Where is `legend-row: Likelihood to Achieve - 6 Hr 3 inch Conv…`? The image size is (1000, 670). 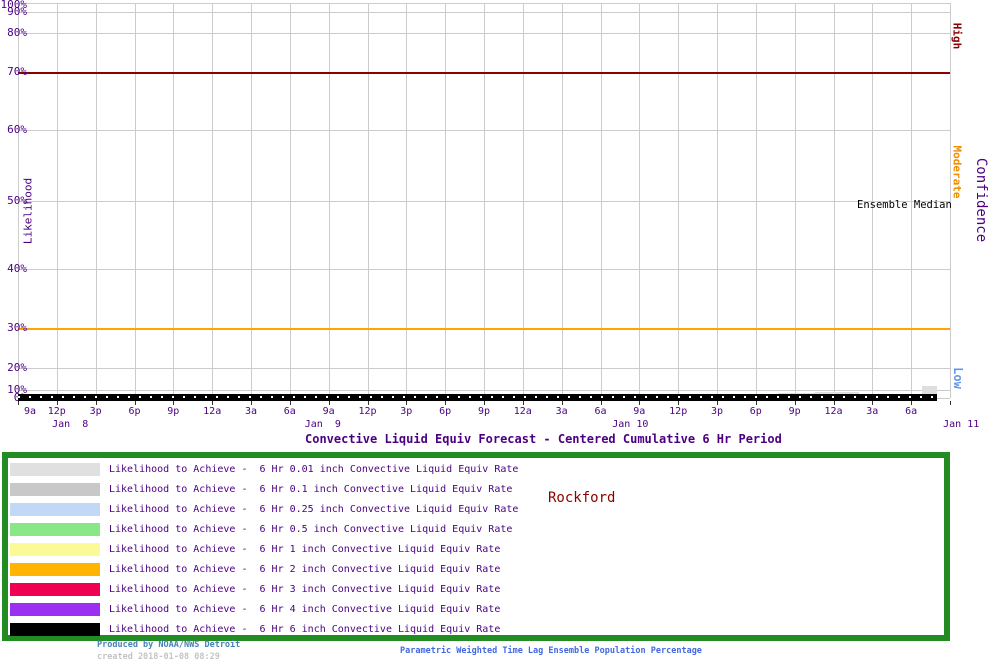
legend-row: Likelihood to Achieve - 6 Hr 3 inch Conv… is located at coordinates (476, 589).